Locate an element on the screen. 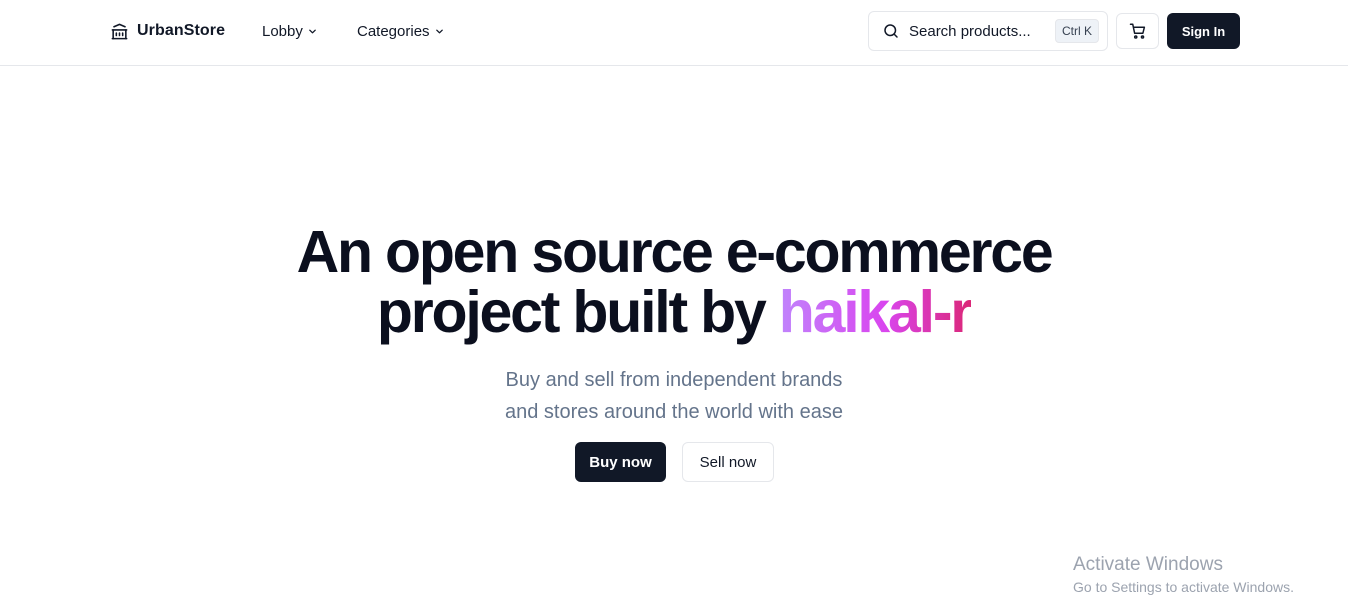 The height and width of the screenshot is (610, 1348). nav-categories-dropdown: Categories is located at coordinates (400, 31).